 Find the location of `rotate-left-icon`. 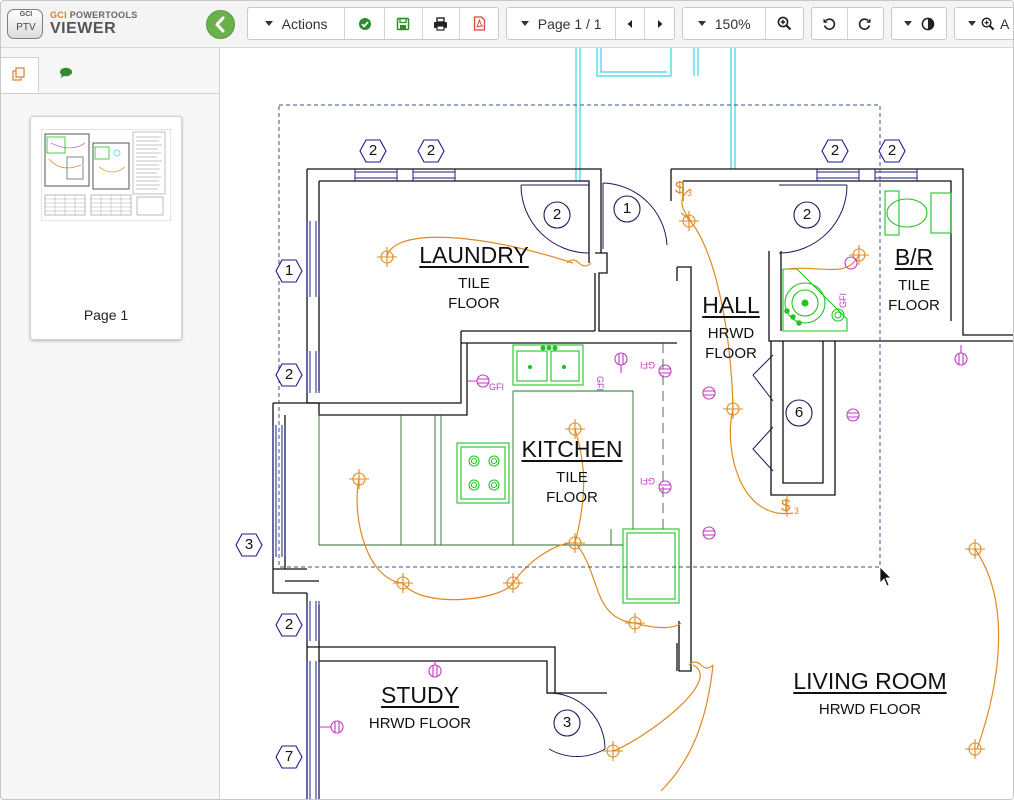

rotate-left-icon is located at coordinates (829, 23).